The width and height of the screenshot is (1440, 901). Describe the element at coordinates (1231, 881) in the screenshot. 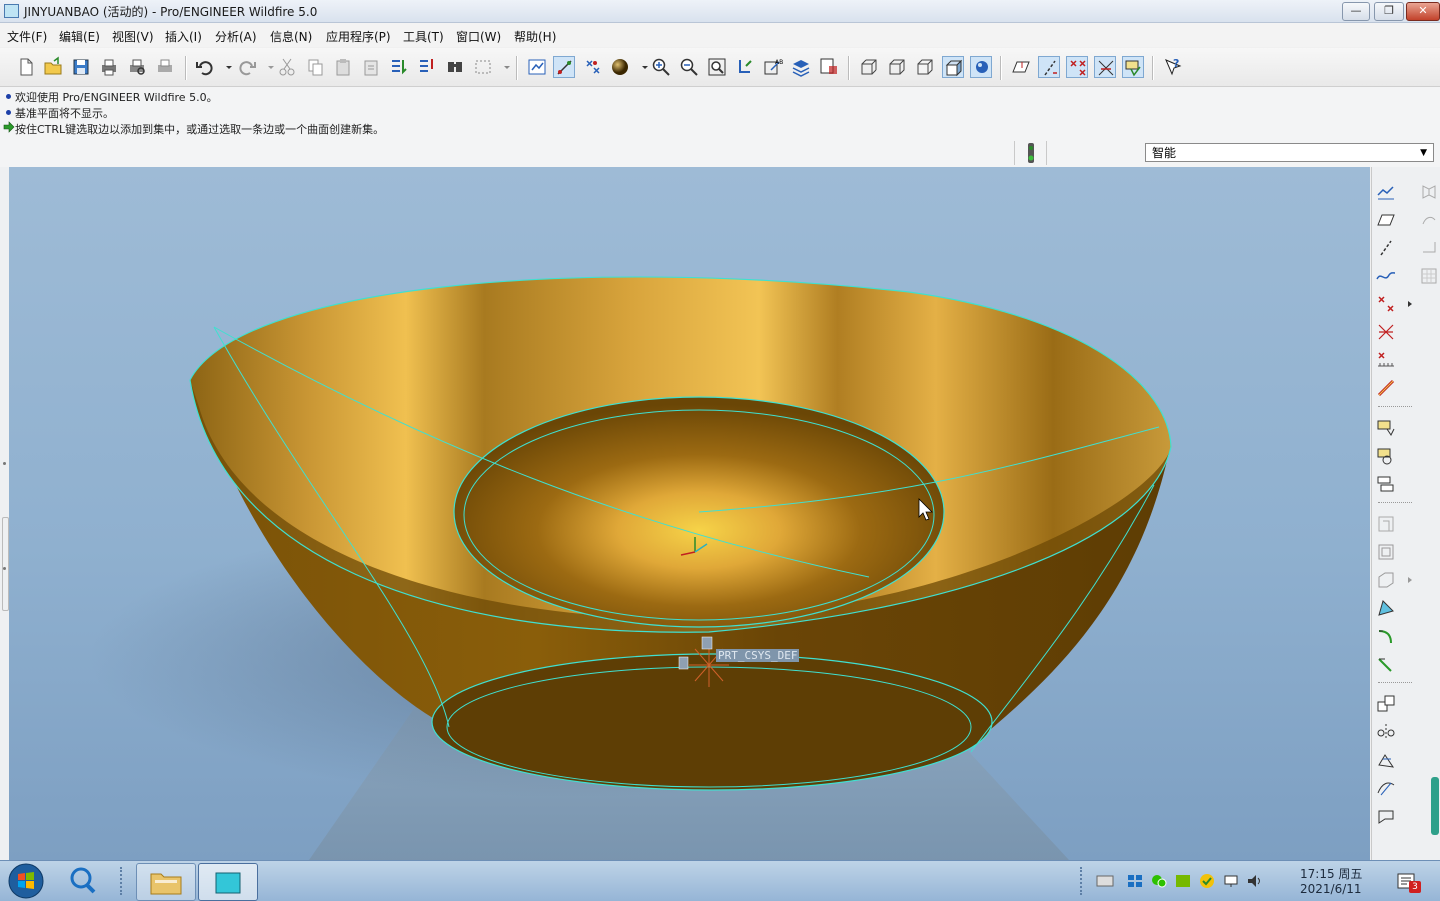

I see `network-icon` at that location.